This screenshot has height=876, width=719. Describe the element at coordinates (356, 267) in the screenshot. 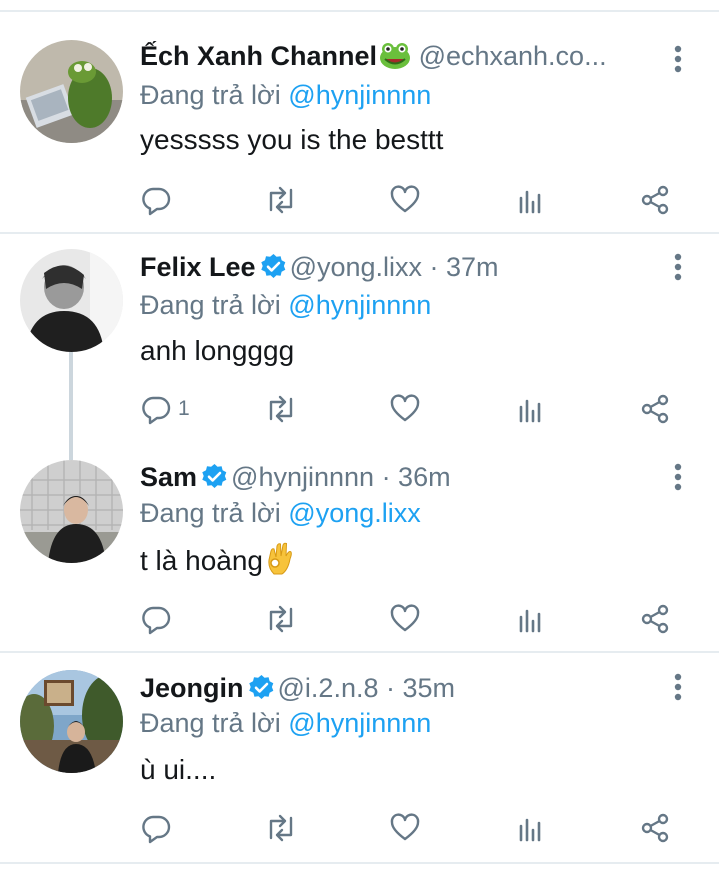

I see `user-handle: @yong.lixx` at that location.